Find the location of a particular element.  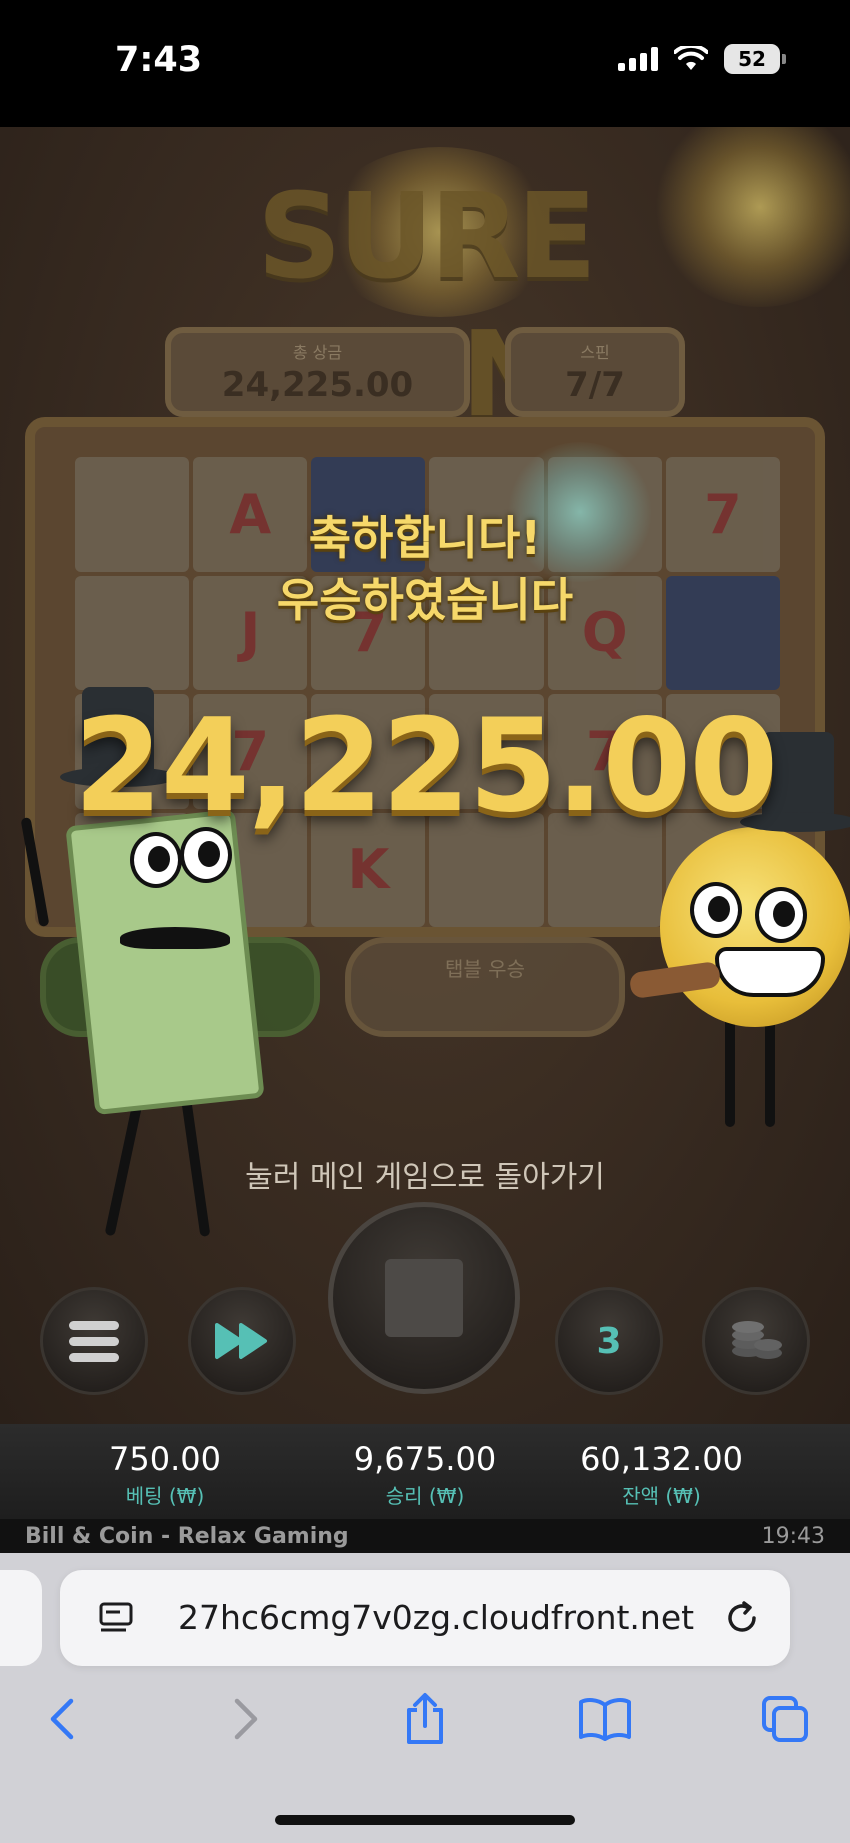

firework-effect is located at coordinates (750, 217).